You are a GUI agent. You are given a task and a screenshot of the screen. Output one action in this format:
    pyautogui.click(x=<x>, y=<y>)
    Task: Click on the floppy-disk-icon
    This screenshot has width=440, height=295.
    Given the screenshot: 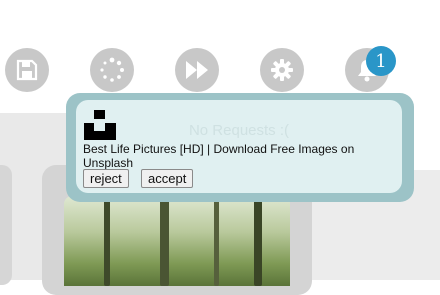 What is the action you would take?
    pyautogui.click(x=27, y=70)
    